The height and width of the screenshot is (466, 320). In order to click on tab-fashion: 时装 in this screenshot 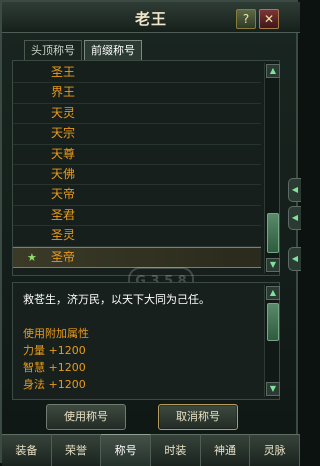, I will do `click(176, 450)`.